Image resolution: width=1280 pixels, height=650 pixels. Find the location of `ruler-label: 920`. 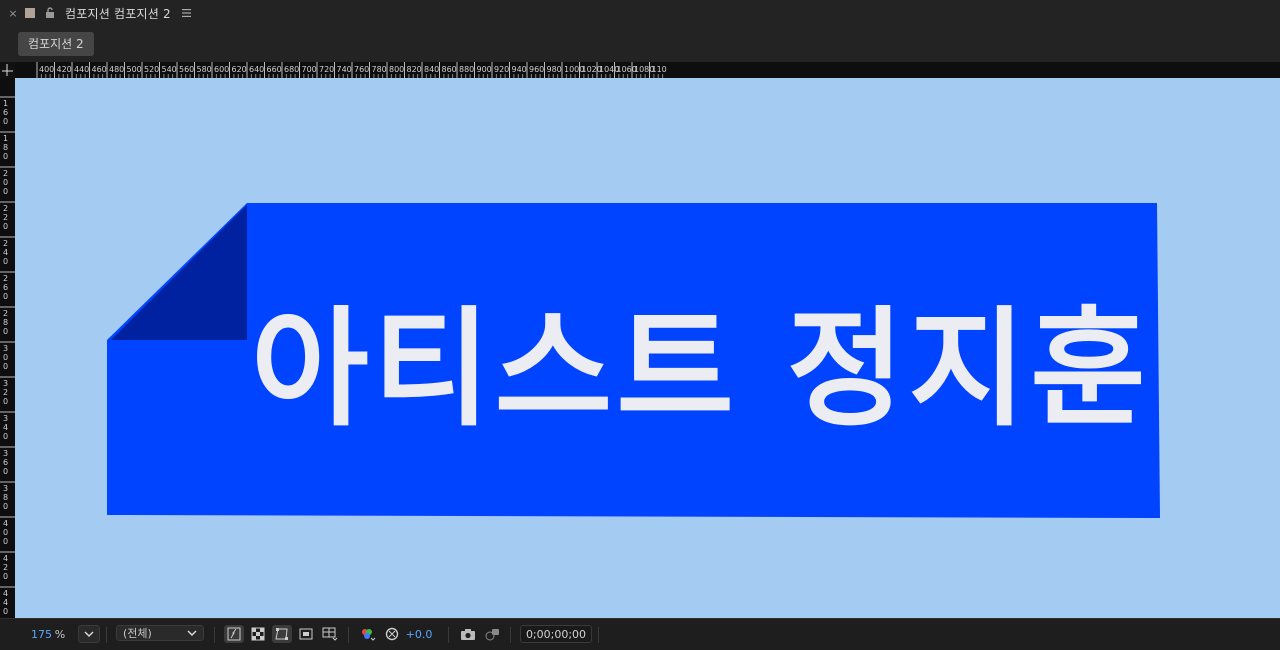

ruler-label: 920 is located at coordinates (501, 69).